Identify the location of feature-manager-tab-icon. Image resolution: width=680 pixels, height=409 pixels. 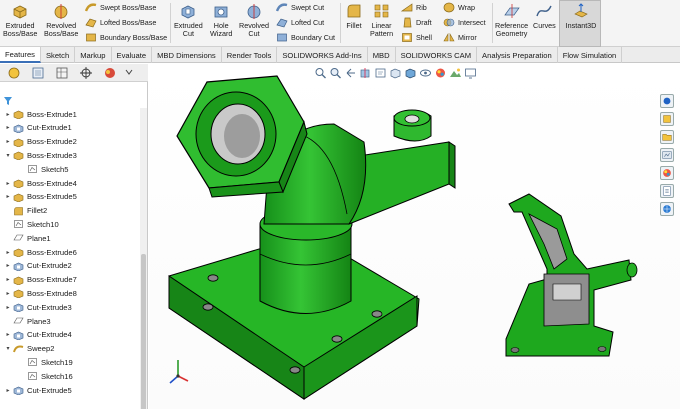
(14, 73).